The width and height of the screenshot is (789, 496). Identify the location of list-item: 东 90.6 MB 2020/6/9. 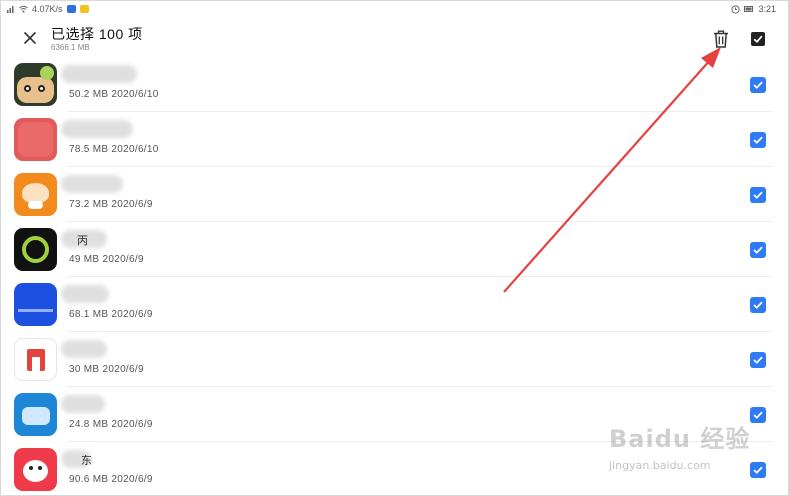
(394, 468).